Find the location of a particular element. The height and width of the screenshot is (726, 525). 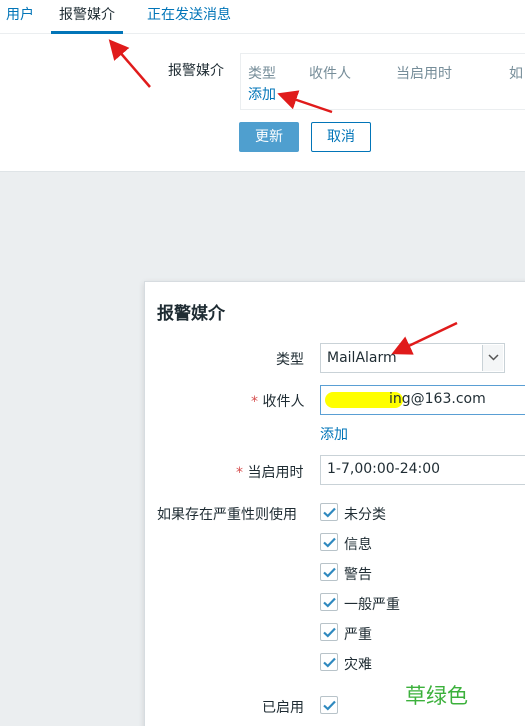

enabled-checkbox is located at coordinates (329, 705).